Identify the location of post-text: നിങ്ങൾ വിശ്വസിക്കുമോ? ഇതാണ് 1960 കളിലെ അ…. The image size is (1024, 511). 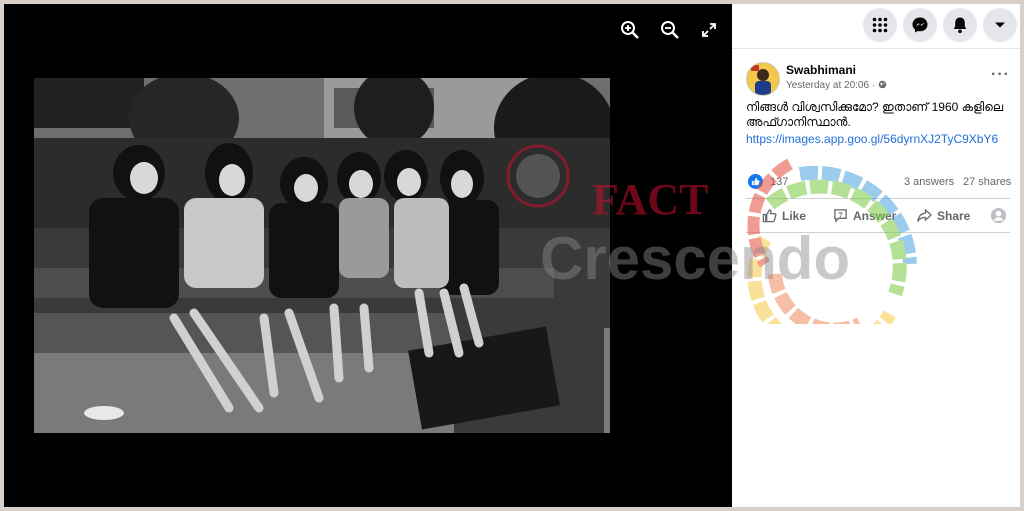
(875, 114).